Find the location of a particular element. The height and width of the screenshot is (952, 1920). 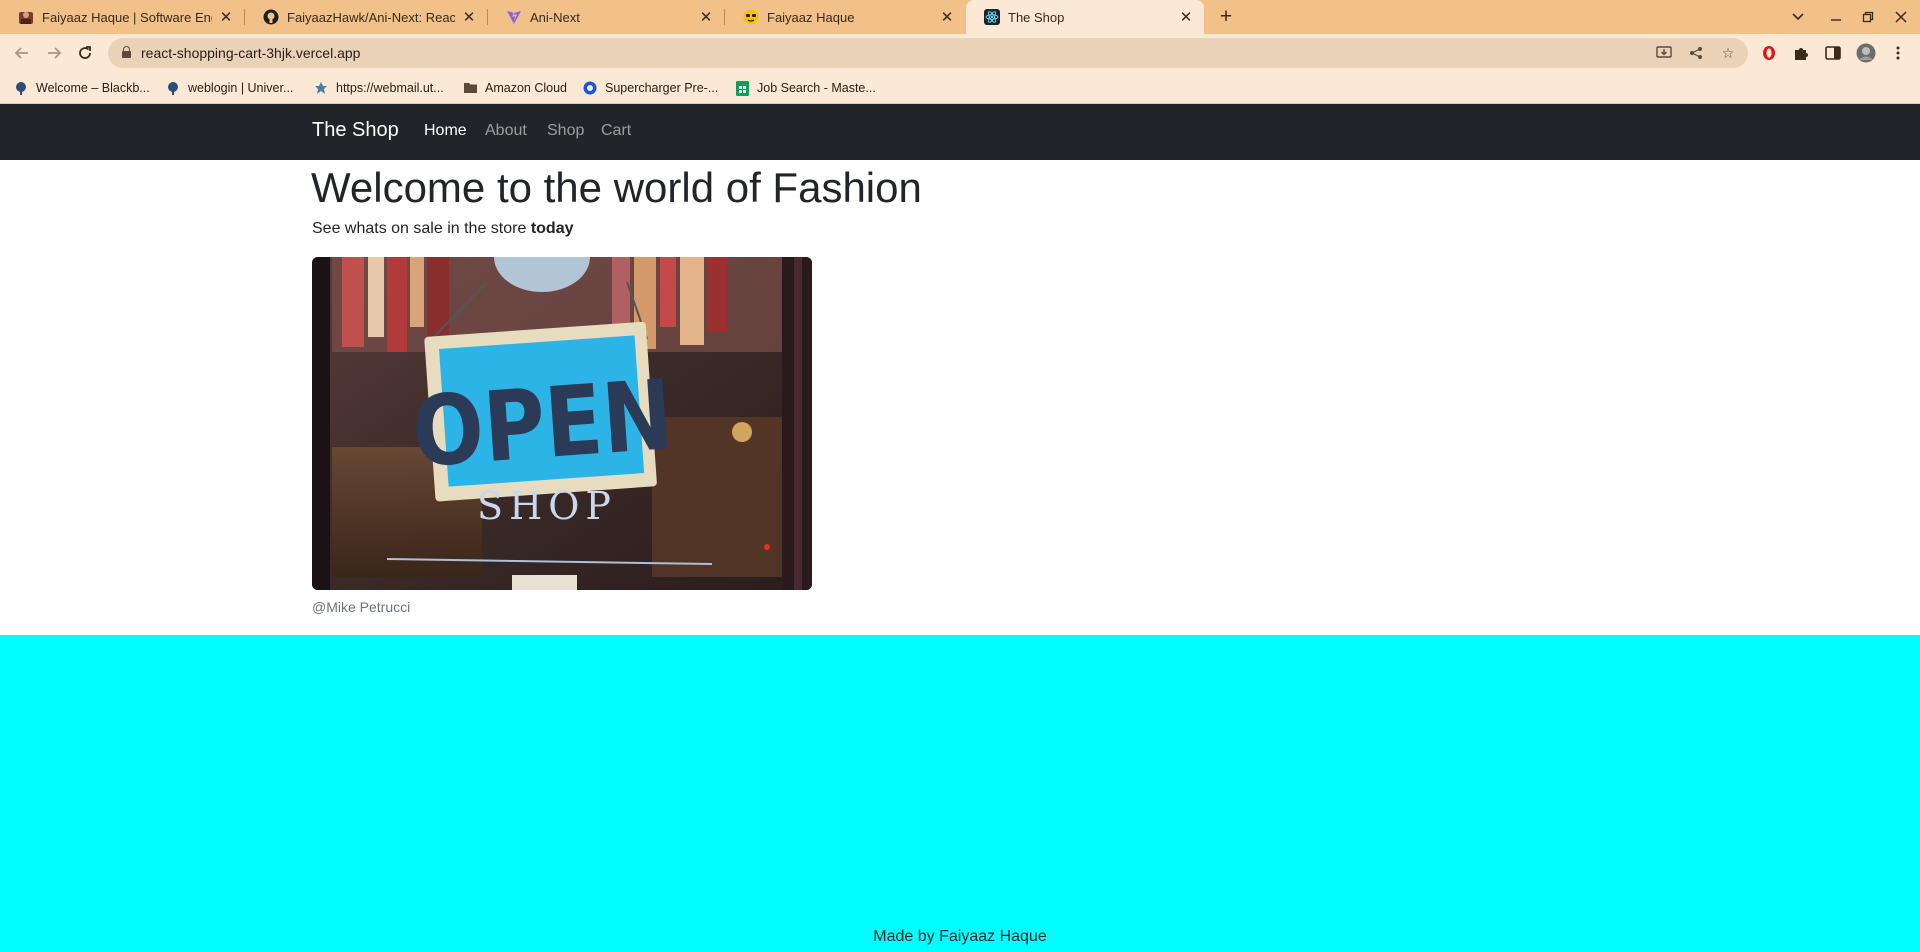

share-icon is located at coordinates (1696, 53).